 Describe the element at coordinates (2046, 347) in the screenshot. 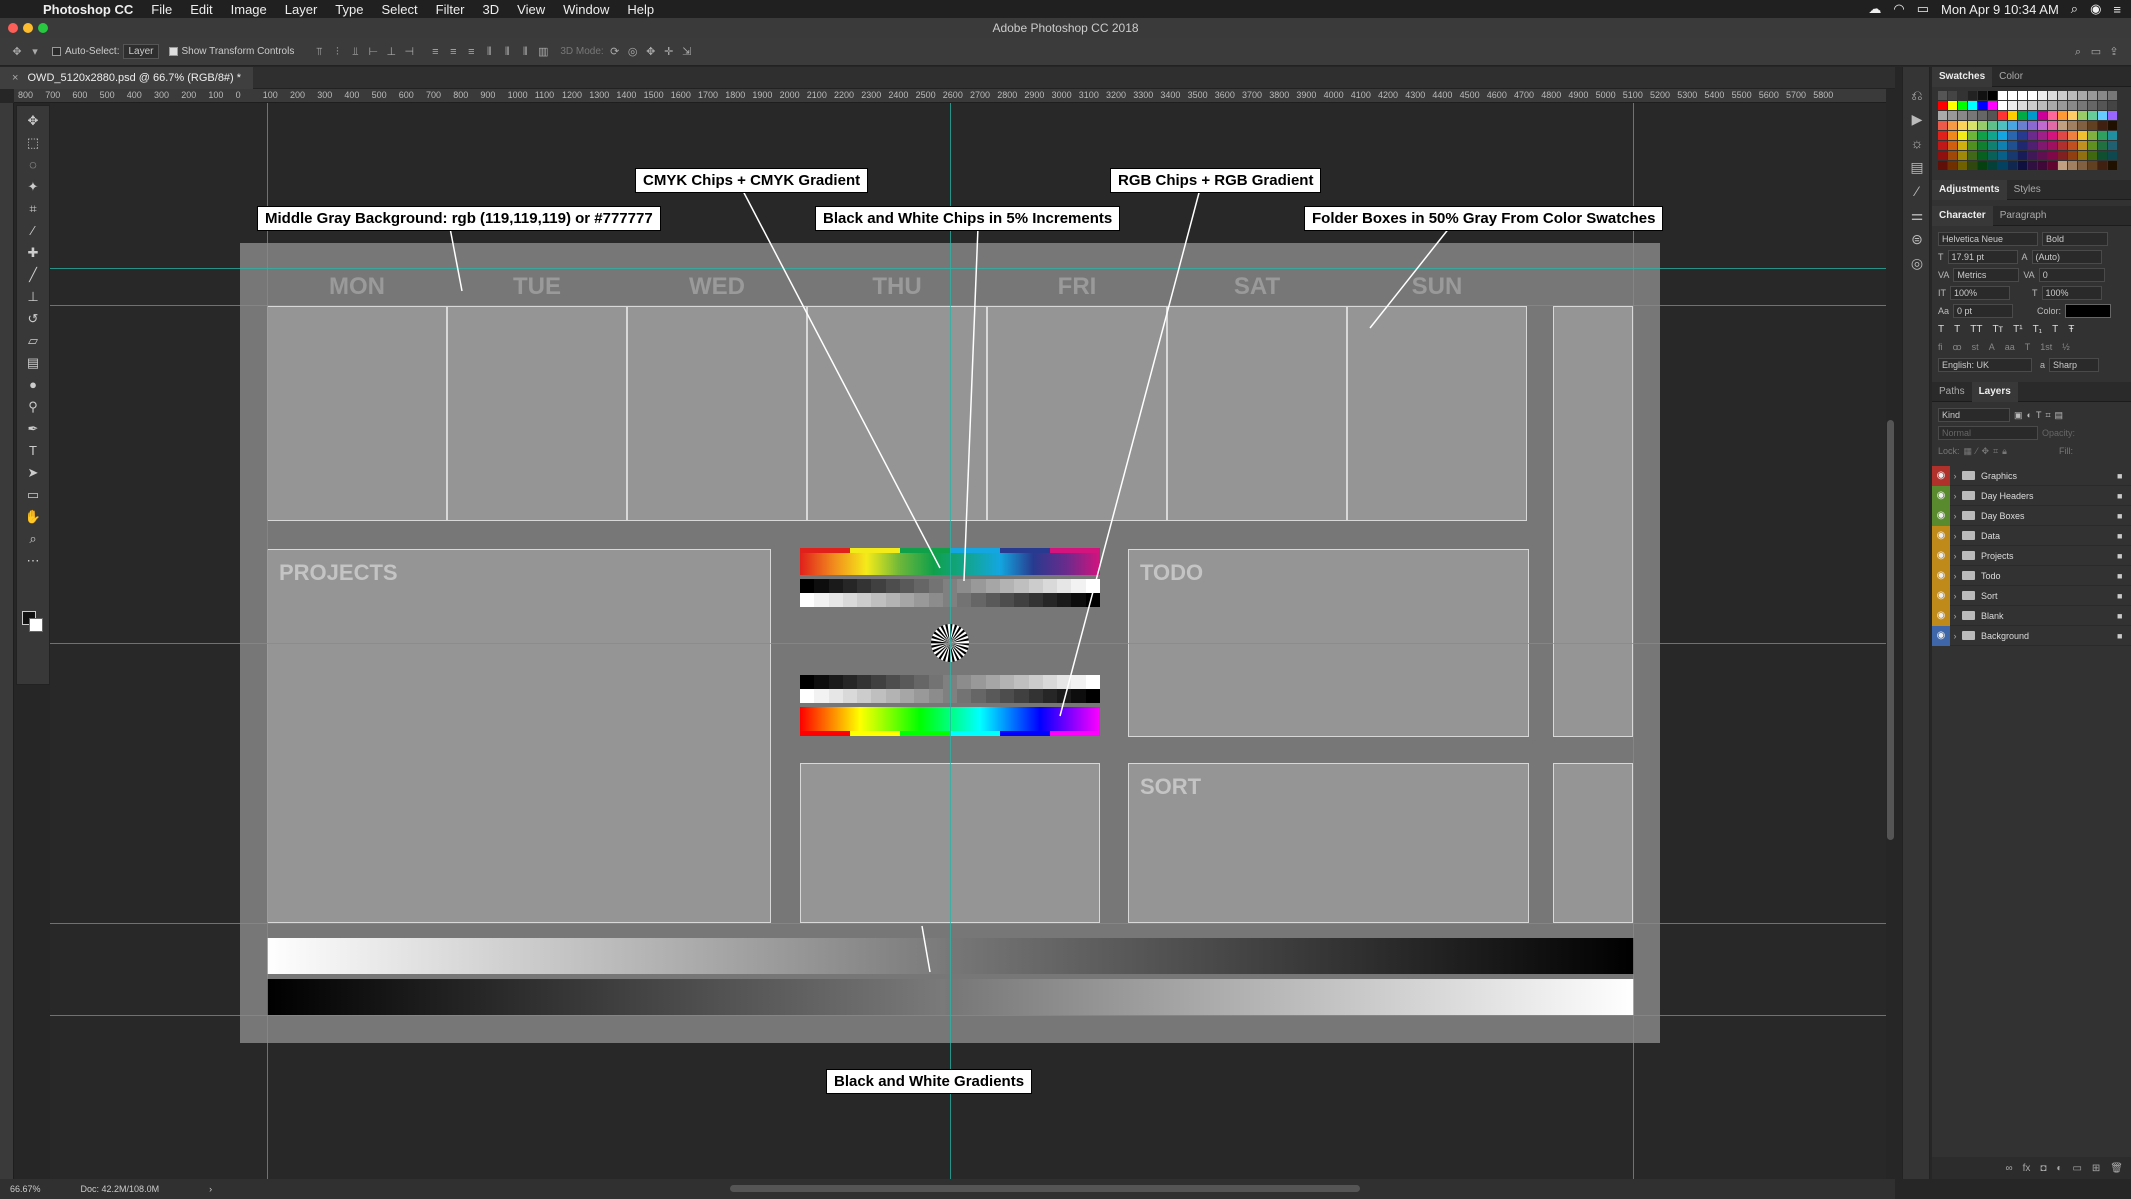

I see `ordinals-icon: 1st` at that location.